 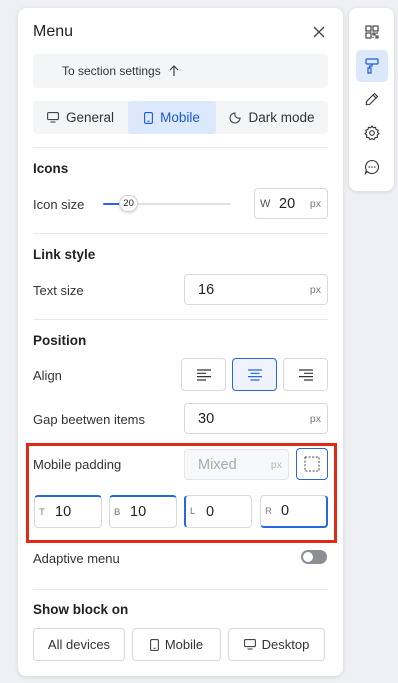 What do you see at coordinates (60, 340) in the screenshot?
I see `position-heading: Position` at bounding box center [60, 340].